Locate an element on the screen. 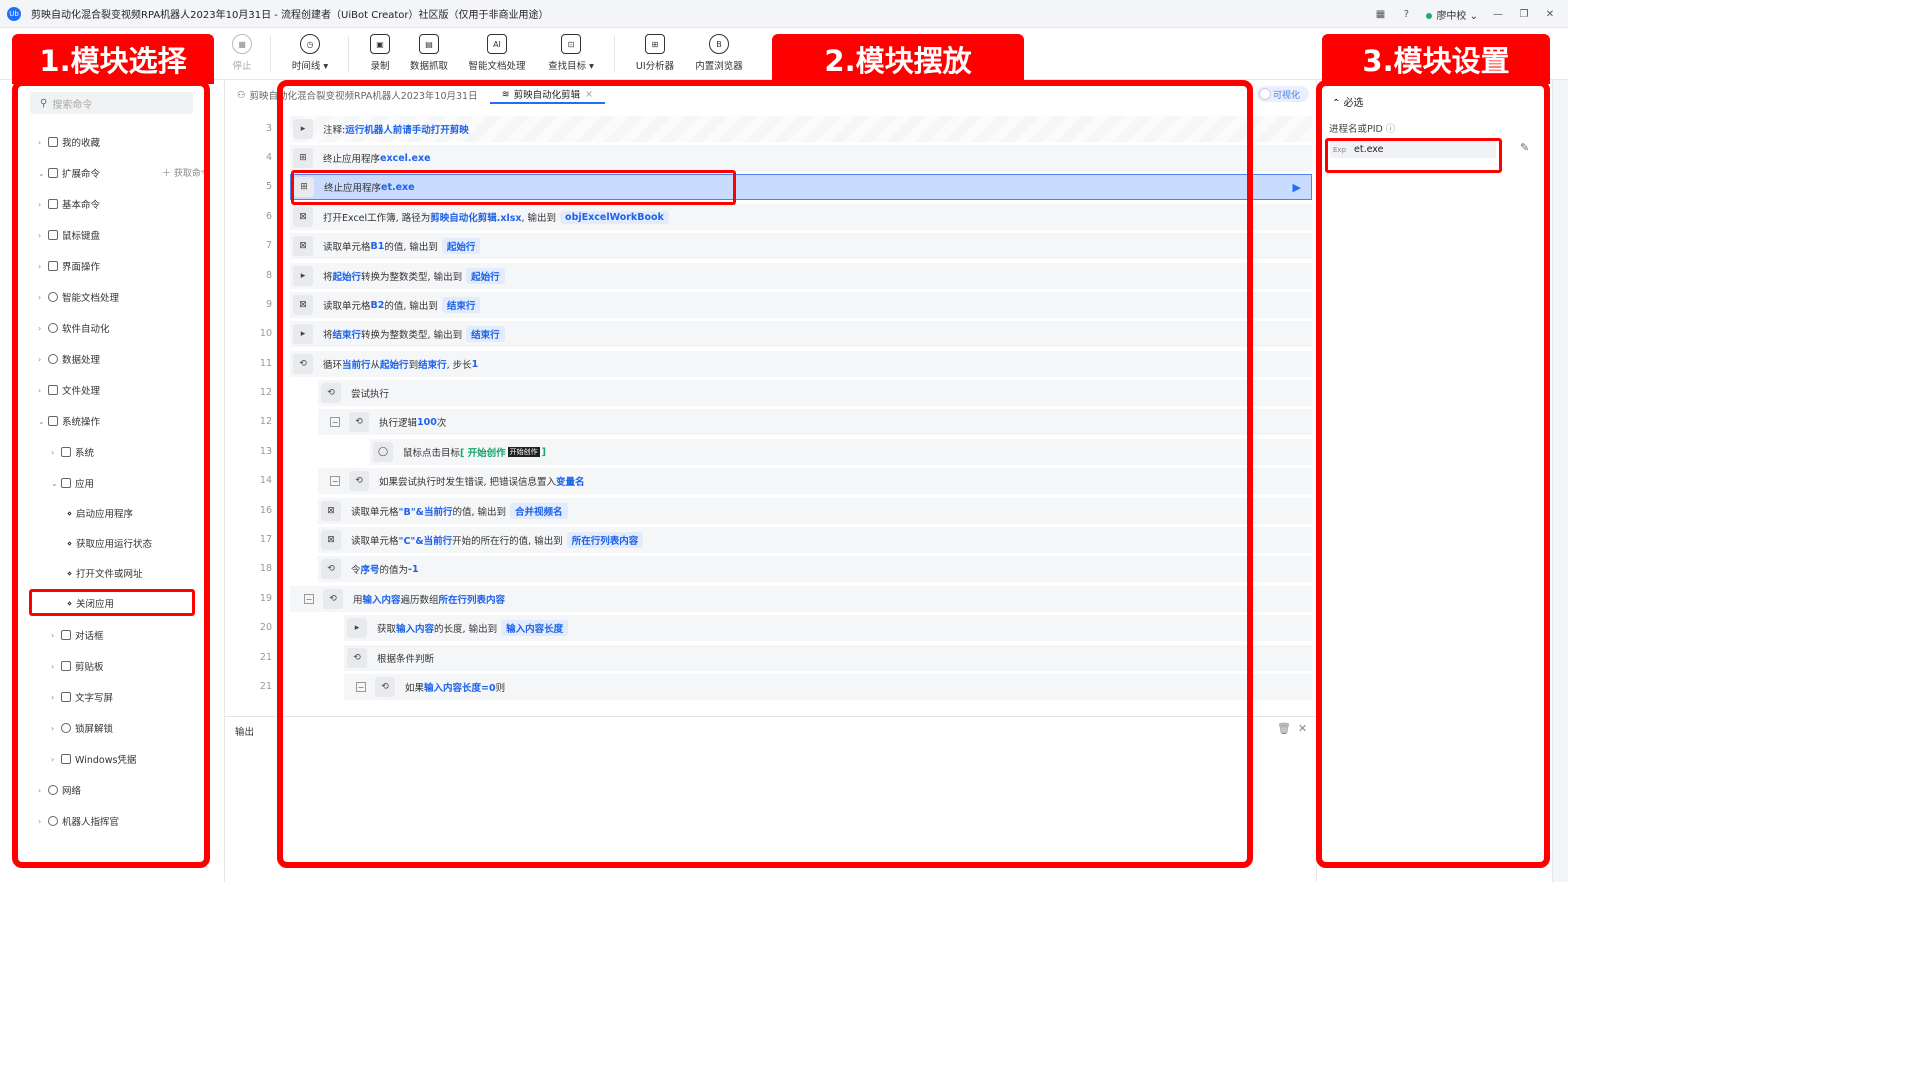 This screenshot has width=1920, height=1080. tab-close-icon: × is located at coordinates (589, 94).